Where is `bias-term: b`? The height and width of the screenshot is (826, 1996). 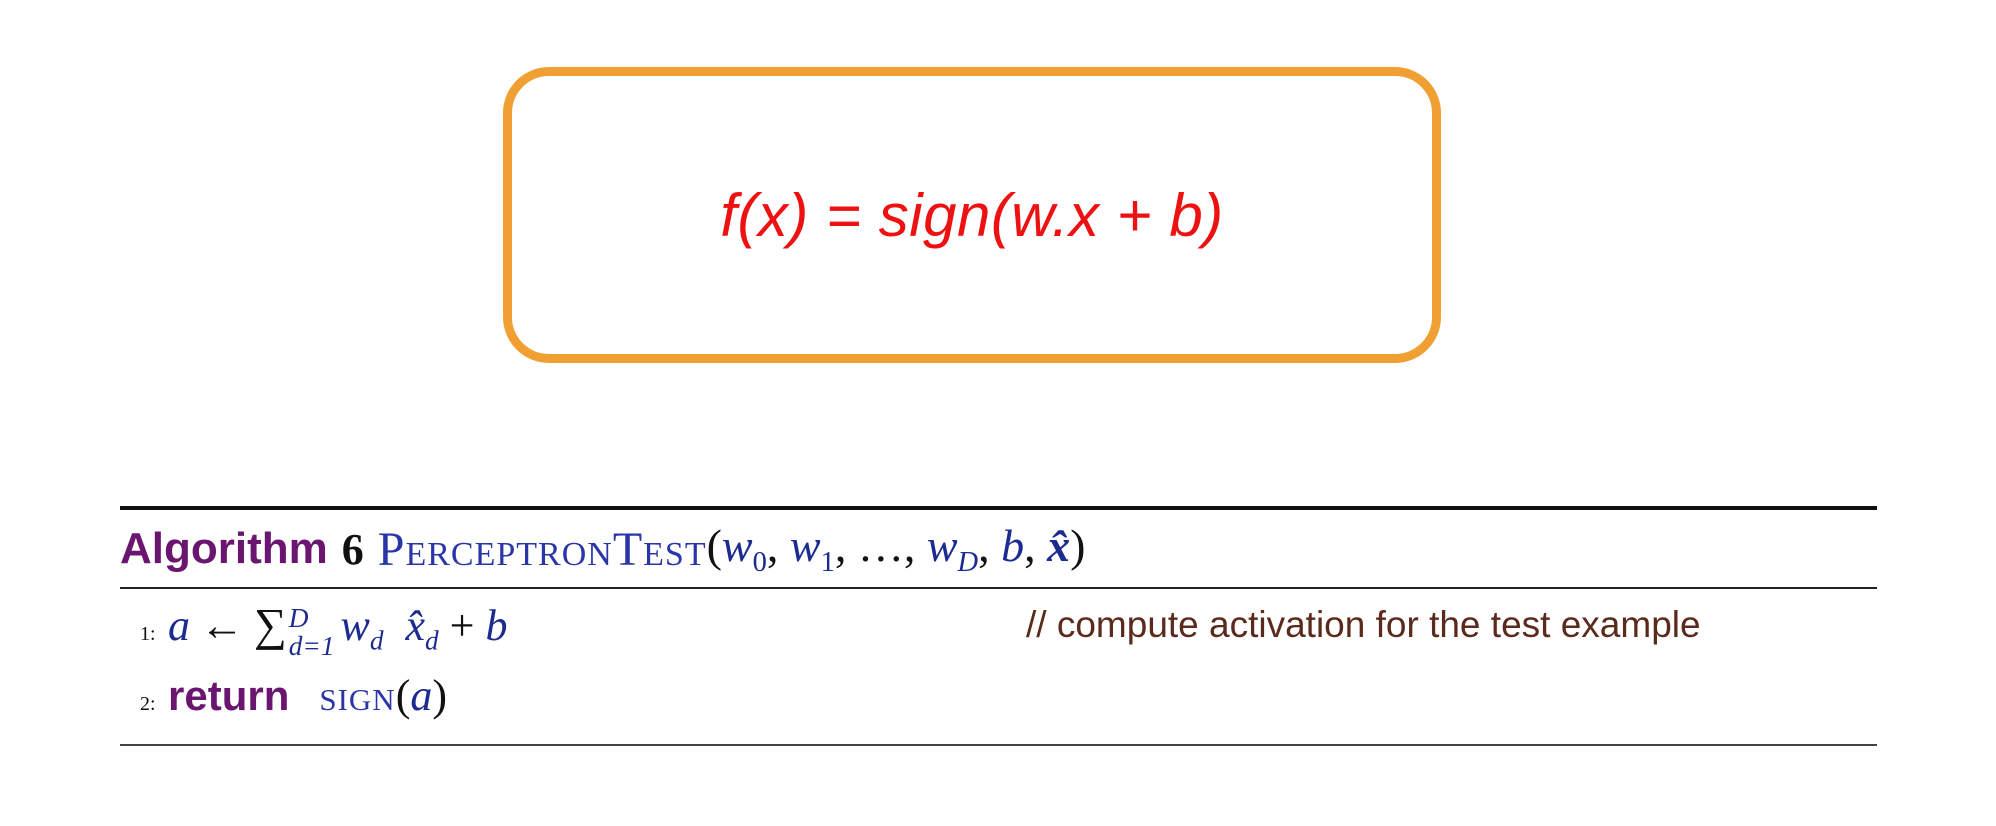
bias-term: b is located at coordinates (496, 625).